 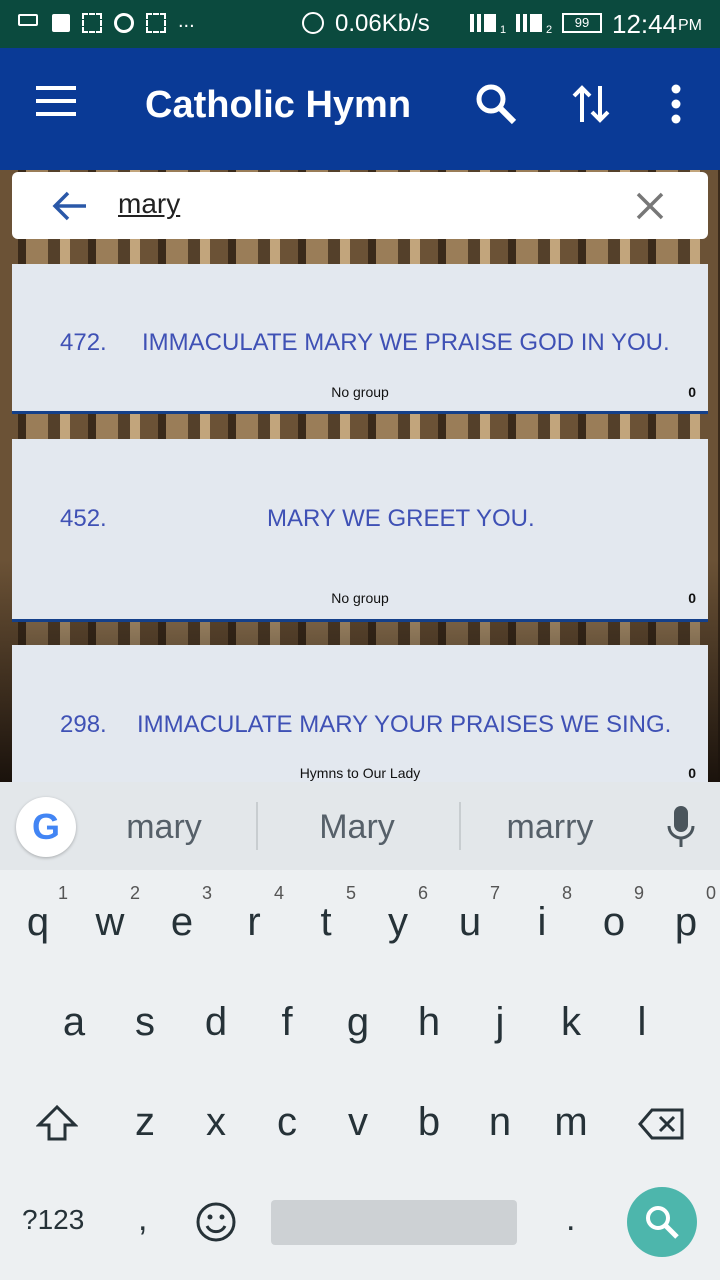 I want to click on key: p0, so click(x=685, y=922).